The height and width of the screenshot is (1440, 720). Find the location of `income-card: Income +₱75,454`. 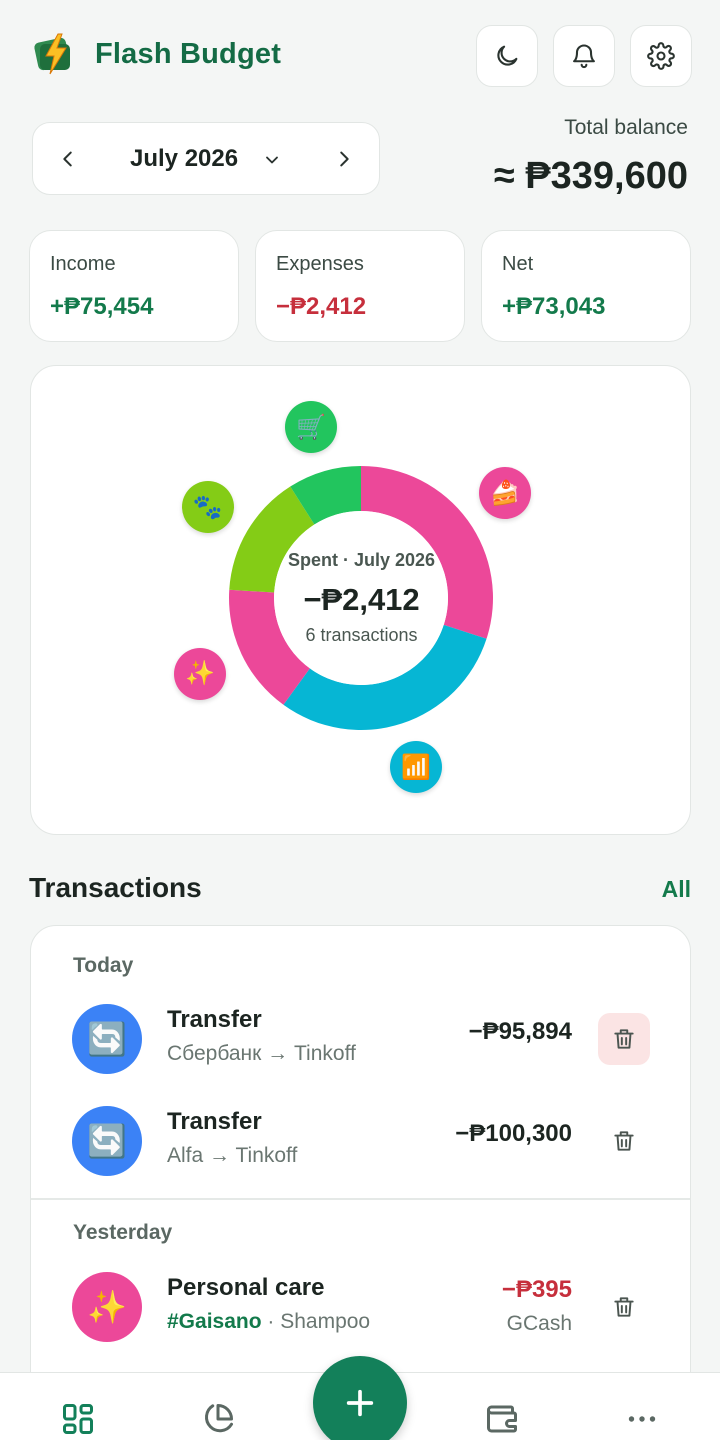

income-card: Income +₱75,454 is located at coordinates (134, 286).